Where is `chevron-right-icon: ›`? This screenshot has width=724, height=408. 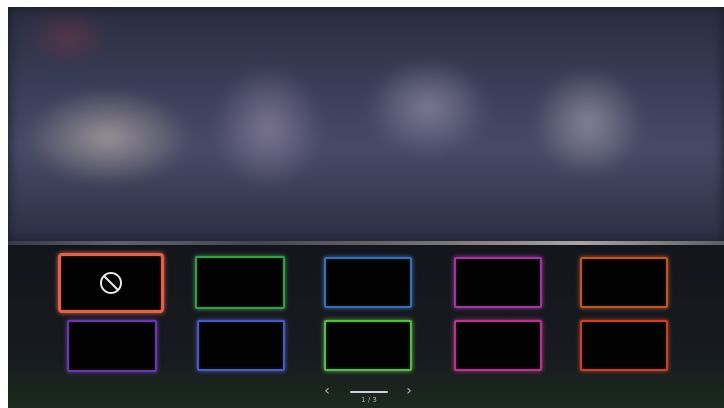 chevron-right-icon: › is located at coordinates (409, 391).